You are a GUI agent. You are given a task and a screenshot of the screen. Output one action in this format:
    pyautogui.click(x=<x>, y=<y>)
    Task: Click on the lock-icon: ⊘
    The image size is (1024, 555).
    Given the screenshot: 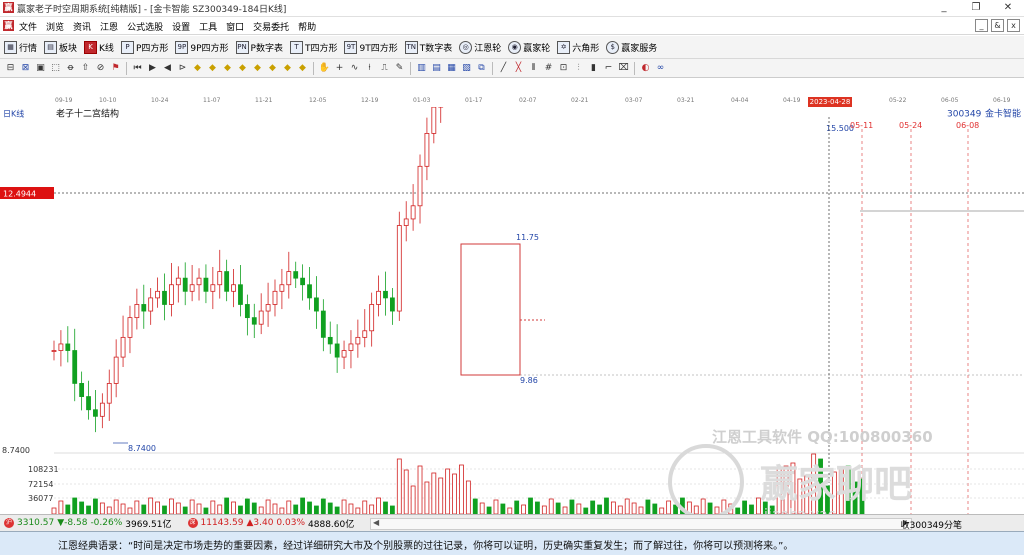 What is the action you would take?
    pyautogui.click(x=100, y=68)
    